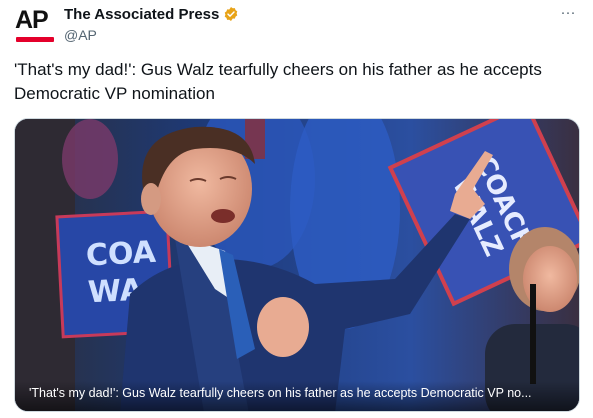  I want to click on verified-badge-icon, so click(231, 14).